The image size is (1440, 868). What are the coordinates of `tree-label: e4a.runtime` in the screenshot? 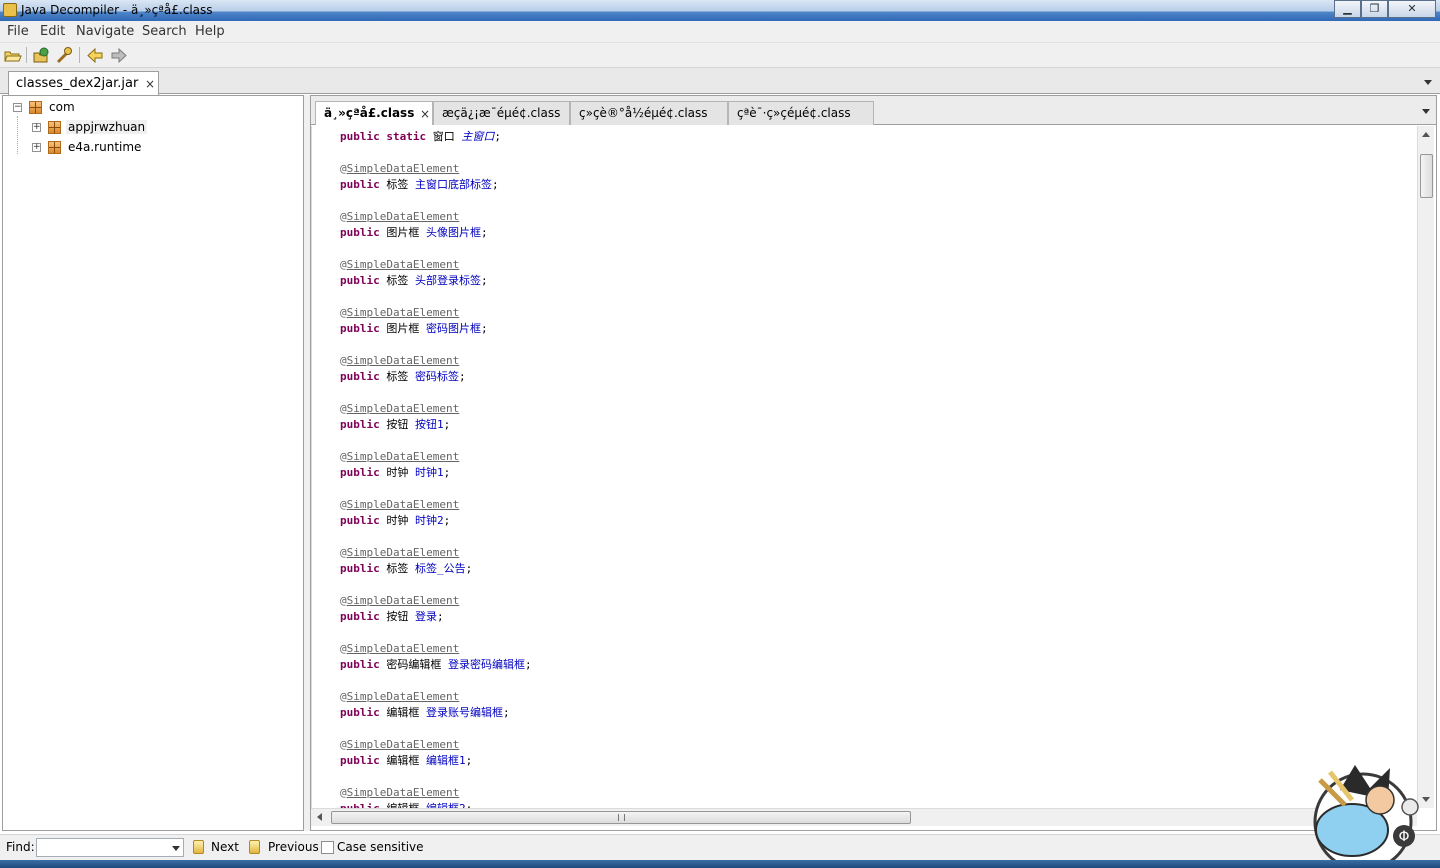 It's located at (105, 147).